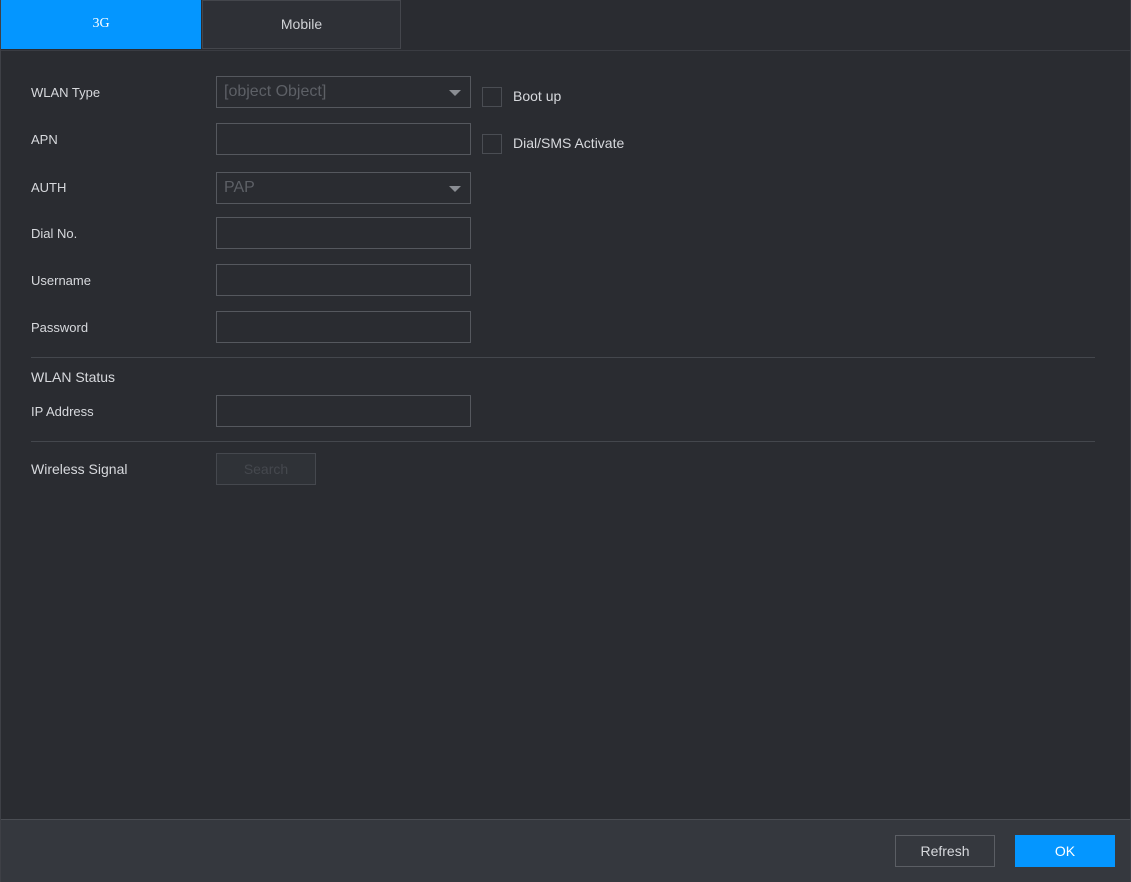 The image size is (1131, 882). Describe the element at coordinates (343, 280) in the screenshot. I see `username-input` at that location.